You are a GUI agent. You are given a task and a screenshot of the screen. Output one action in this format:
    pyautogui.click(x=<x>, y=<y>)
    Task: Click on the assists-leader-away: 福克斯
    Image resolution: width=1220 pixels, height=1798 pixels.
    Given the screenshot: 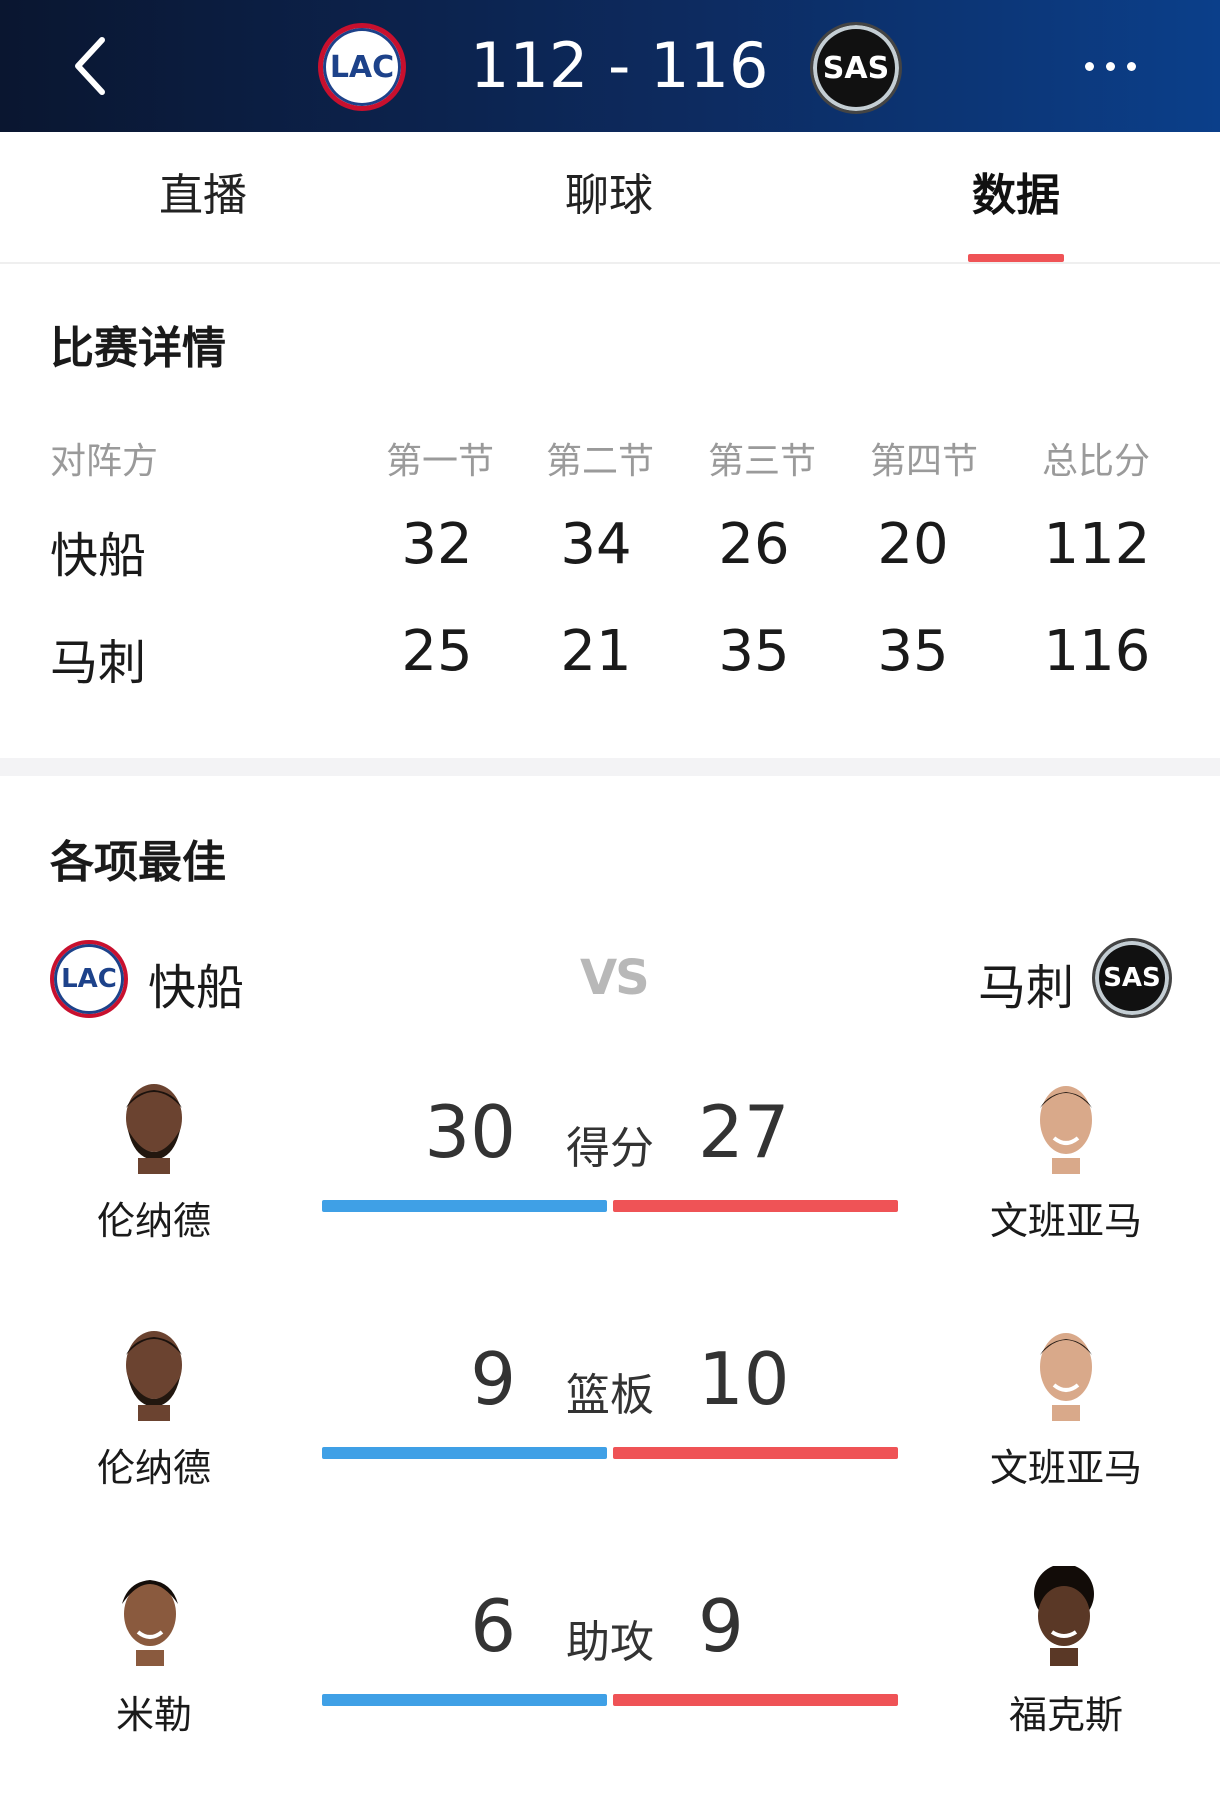 What is the action you would take?
    pyautogui.click(x=1066, y=1711)
    